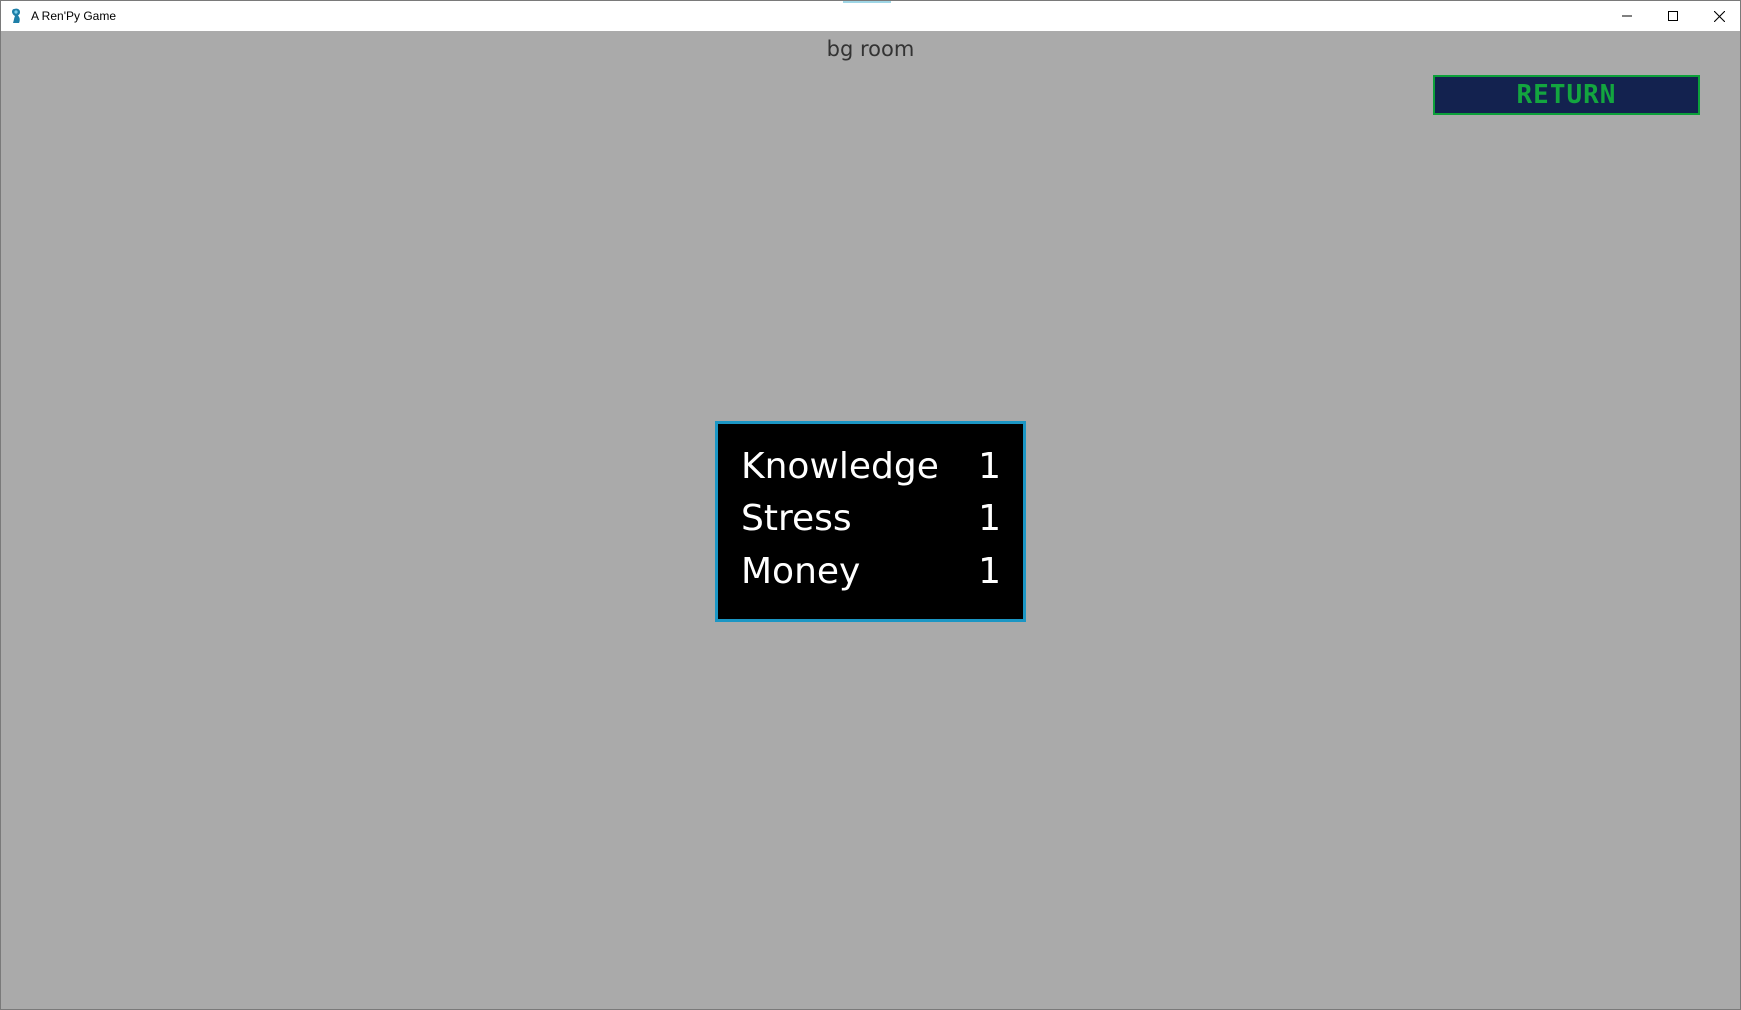  I want to click on stat-name: Money, so click(801, 571).